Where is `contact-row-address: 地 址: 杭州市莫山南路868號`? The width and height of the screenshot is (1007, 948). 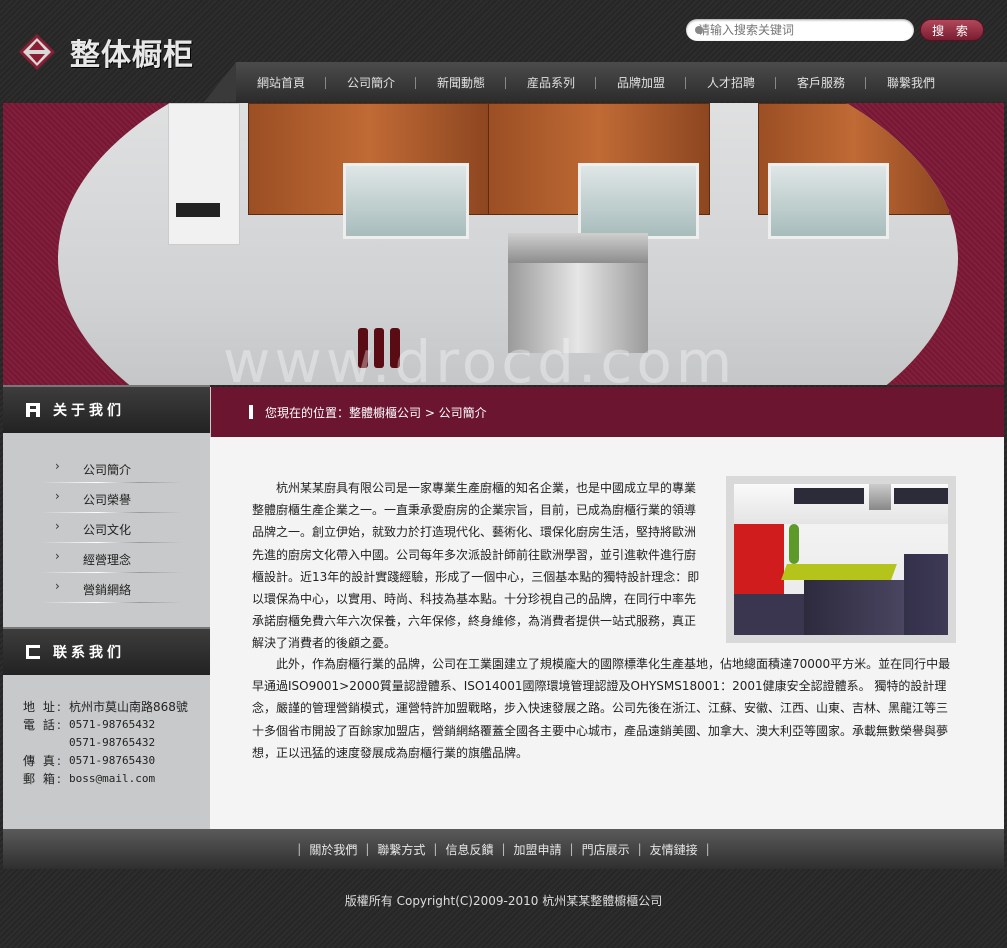 contact-row-address: 地 址: 杭州市莫山南路868號 is located at coordinates (105, 707).